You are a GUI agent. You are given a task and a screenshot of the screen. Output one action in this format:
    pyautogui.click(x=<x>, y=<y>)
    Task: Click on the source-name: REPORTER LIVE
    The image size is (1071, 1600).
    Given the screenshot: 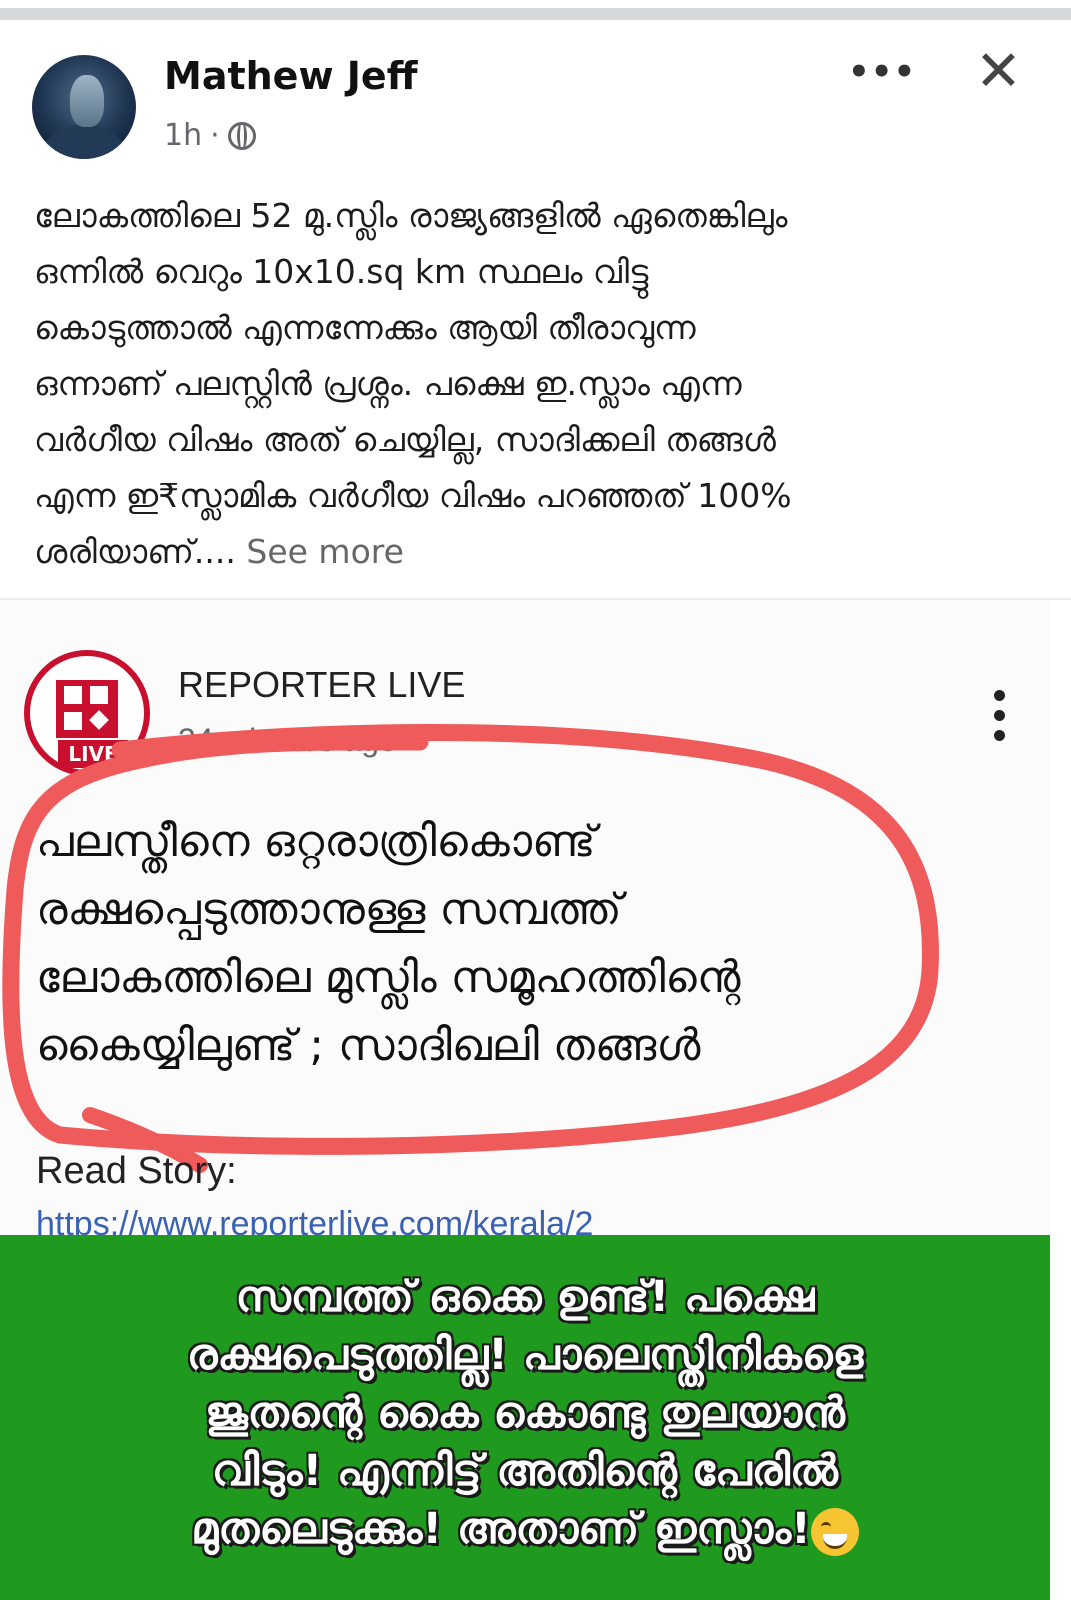 What is the action you would take?
    pyautogui.click(x=322, y=684)
    